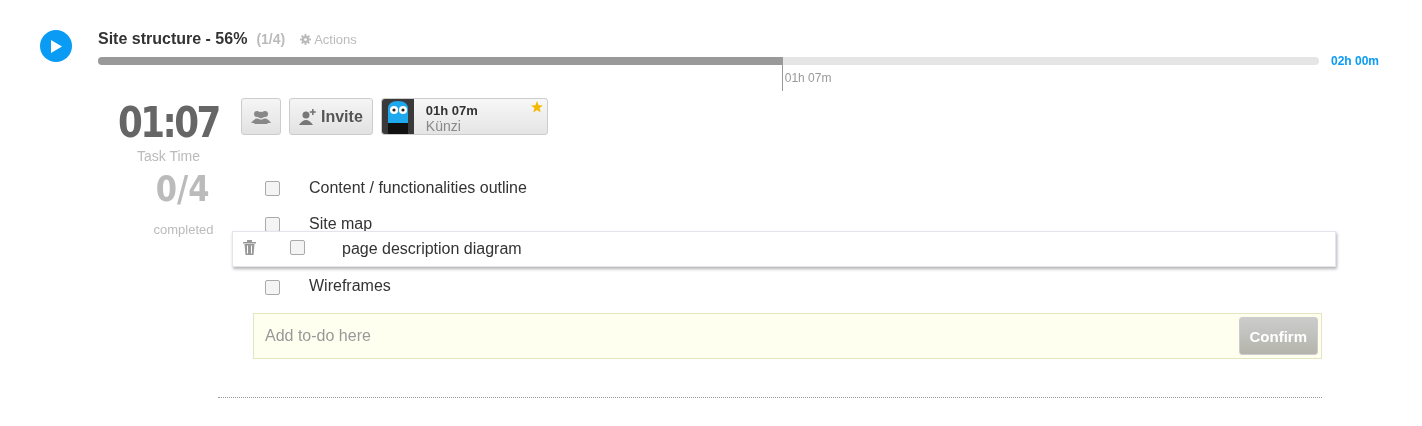 This screenshot has width=1422, height=426. I want to click on play-icon, so click(56, 46).